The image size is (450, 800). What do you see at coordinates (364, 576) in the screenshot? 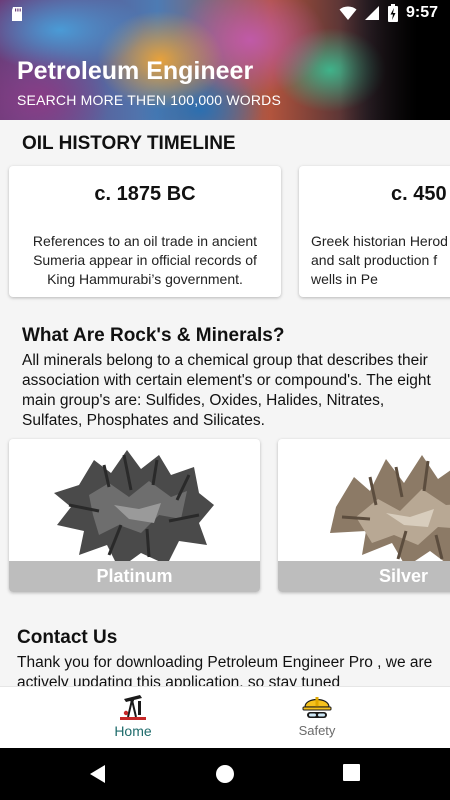
I see `mineral-label-bar: Silver` at bounding box center [364, 576].